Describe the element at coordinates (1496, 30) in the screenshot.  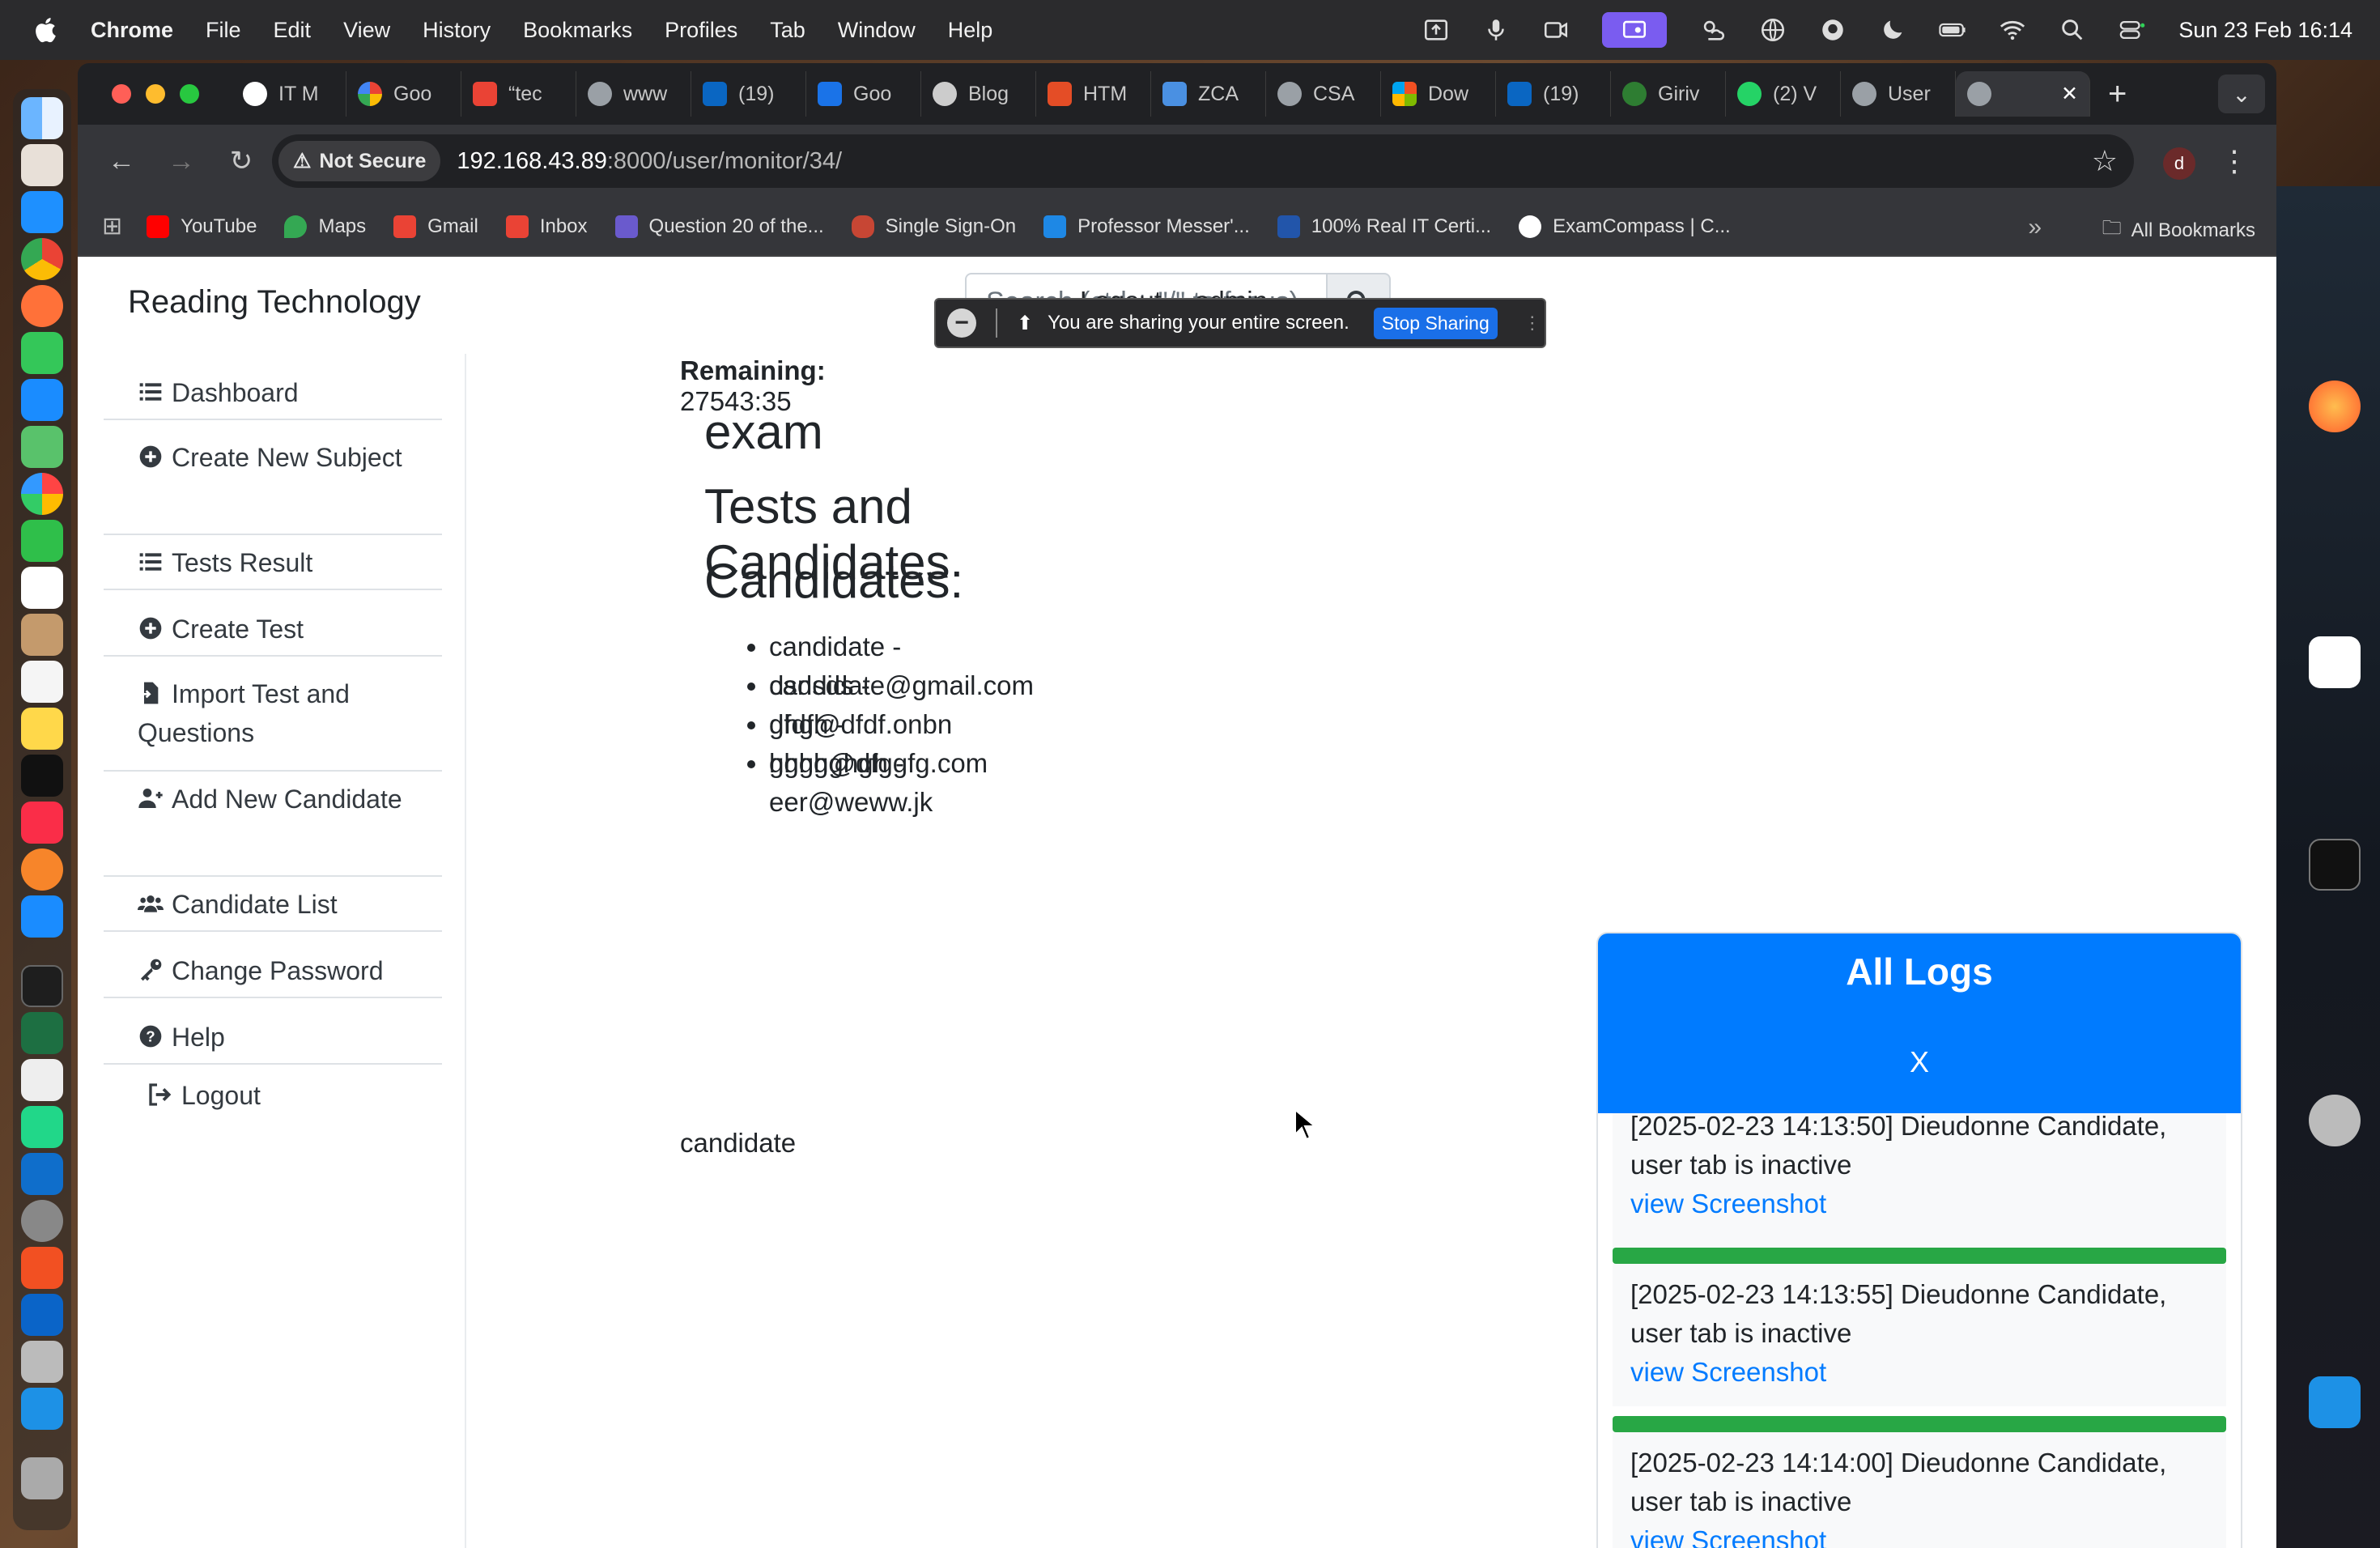
I see `microphone-icon` at that location.